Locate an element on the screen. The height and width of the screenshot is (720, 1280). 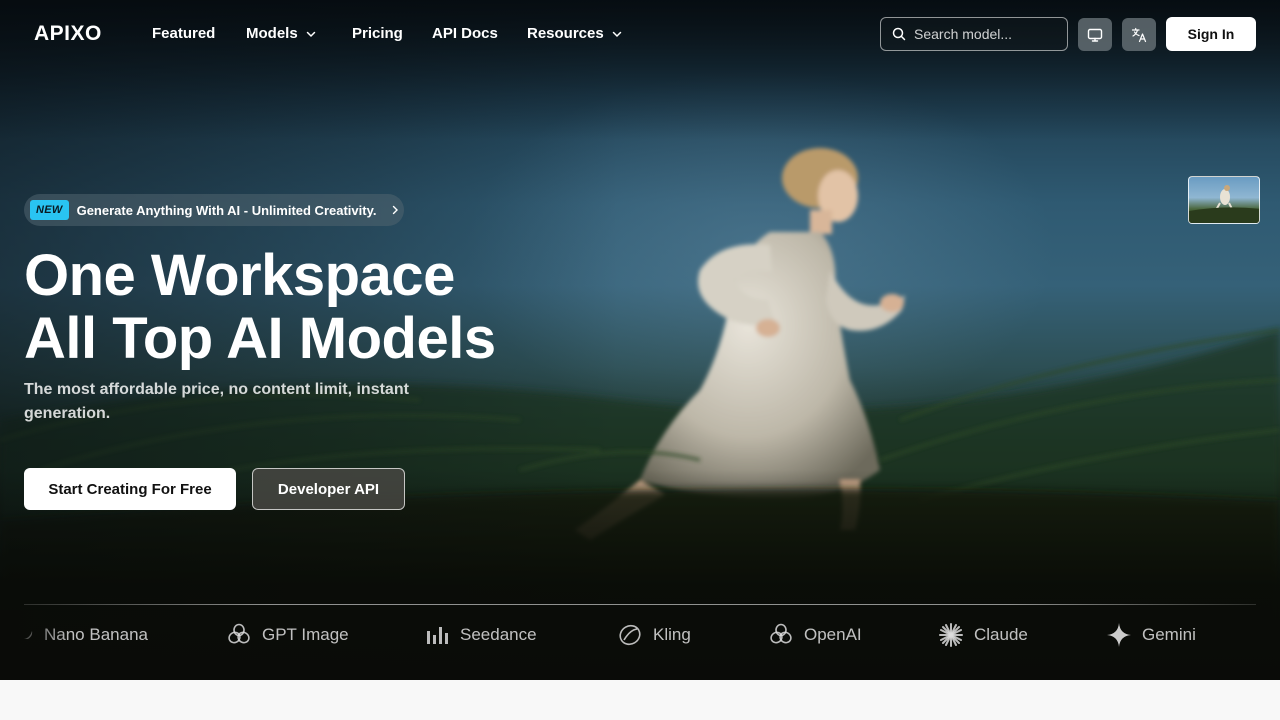
nav-models: Models is located at coordinates (281, 33).